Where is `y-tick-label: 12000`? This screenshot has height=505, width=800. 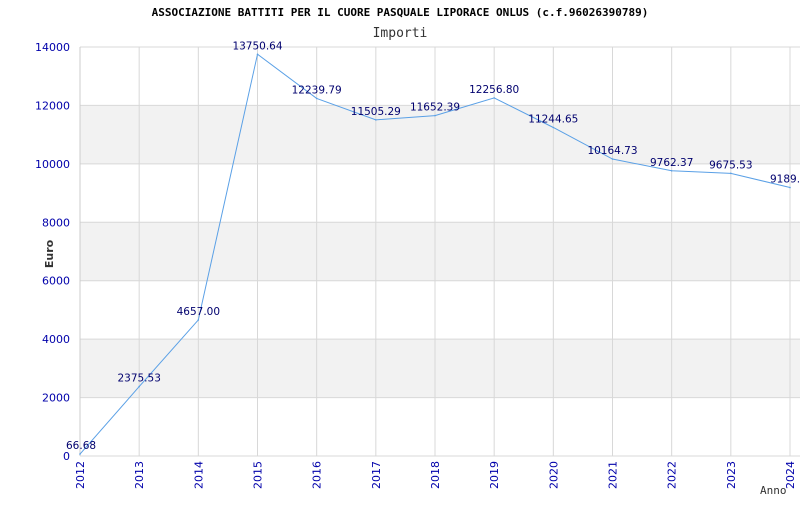
y-tick-label: 12000 is located at coordinates (52, 105).